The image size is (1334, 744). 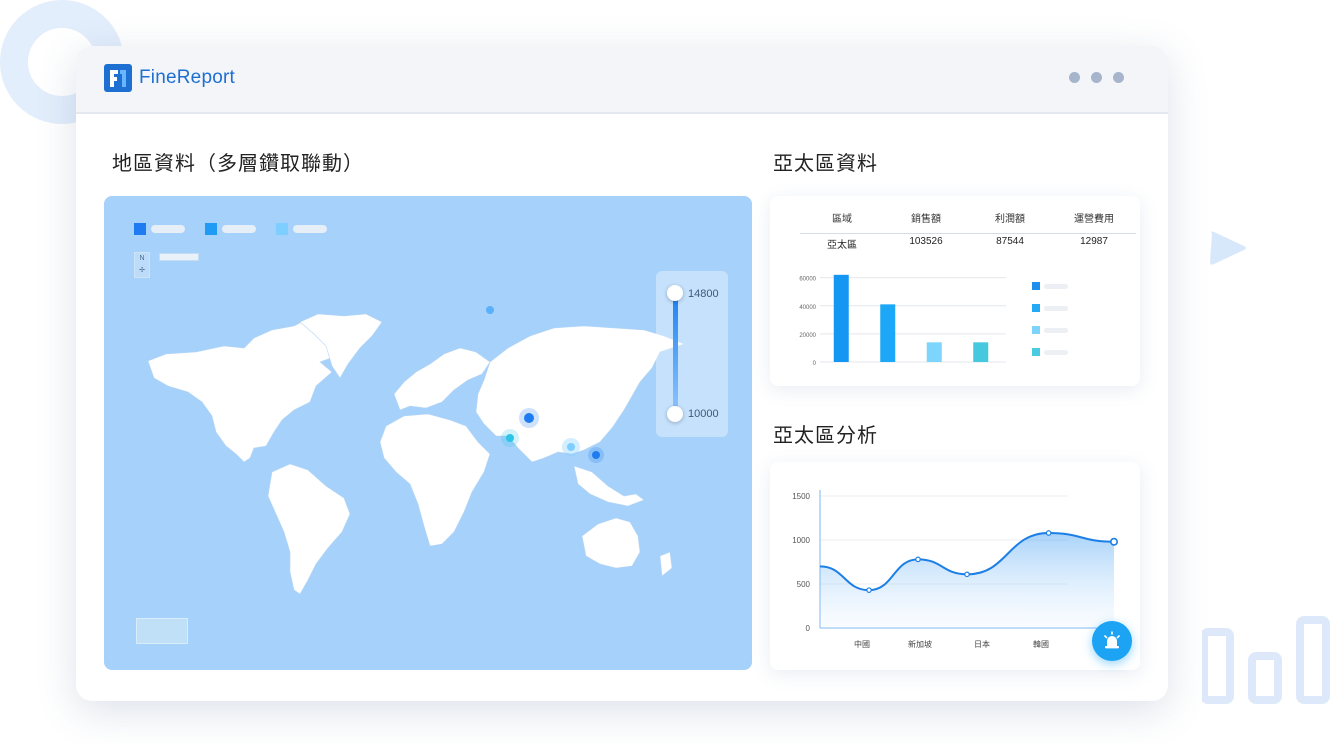 I want to click on slider-handle-min, so click(x=675, y=414).